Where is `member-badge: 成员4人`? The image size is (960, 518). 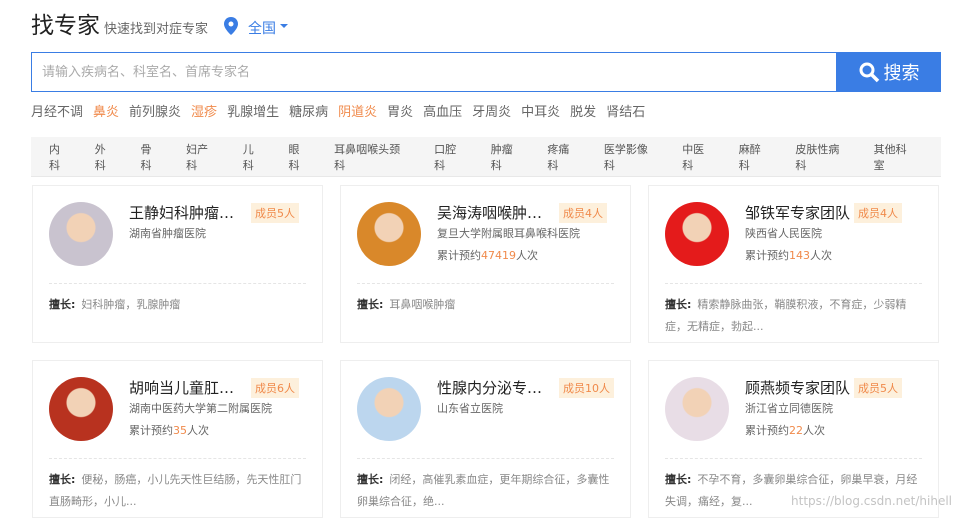 member-badge: 成员4人 is located at coordinates (583, 212).